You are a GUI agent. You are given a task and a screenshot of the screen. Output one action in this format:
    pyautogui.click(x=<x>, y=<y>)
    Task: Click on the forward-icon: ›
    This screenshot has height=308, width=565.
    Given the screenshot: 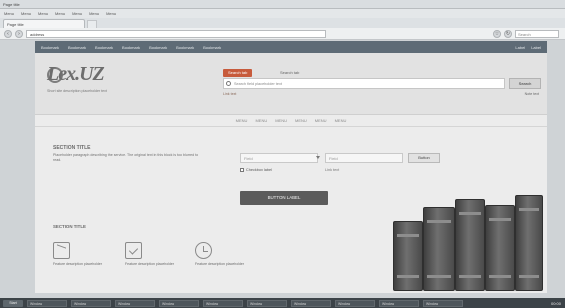 What is the action you would take?
    pyautogui.click(x=19, y=33)
    